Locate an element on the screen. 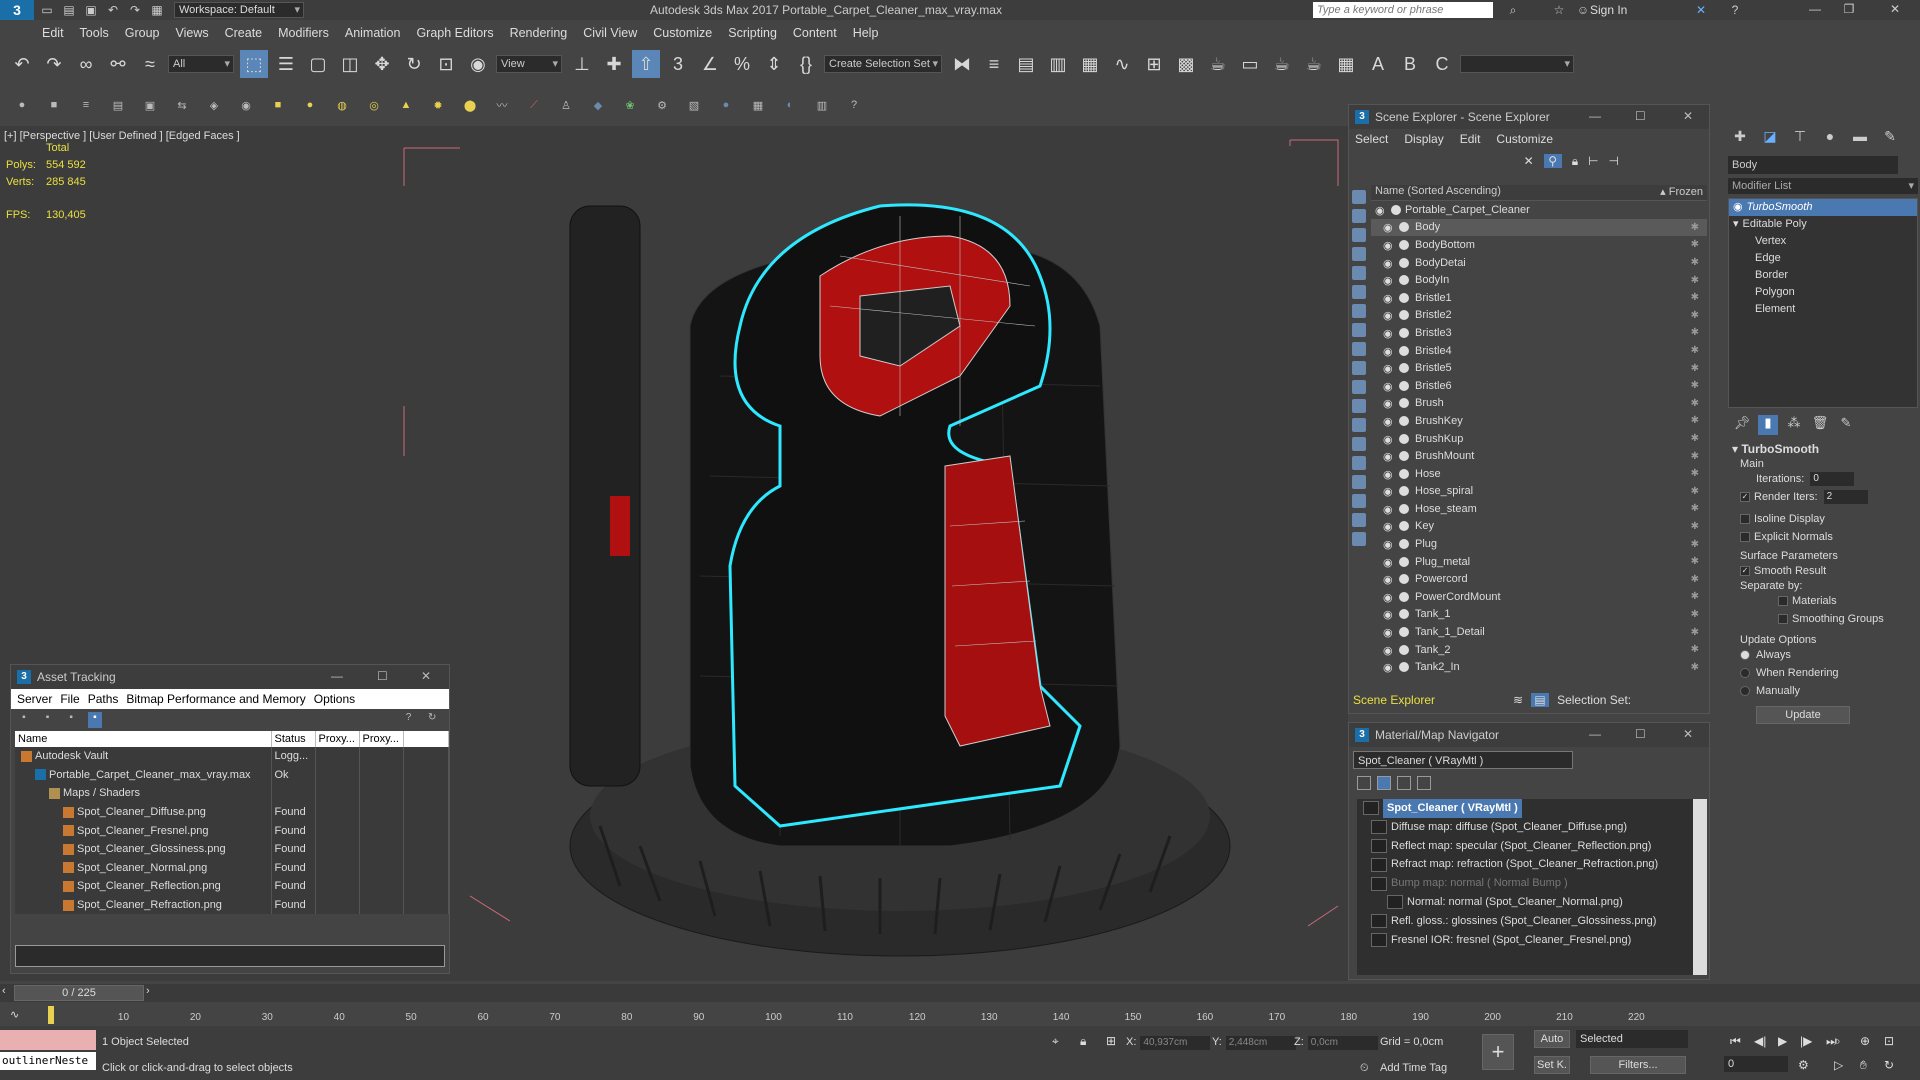 Image resolution: width=1920 pixels, height=1080 pixels. play-icon: ▶︎ is located at coordinates (1782, 1041).